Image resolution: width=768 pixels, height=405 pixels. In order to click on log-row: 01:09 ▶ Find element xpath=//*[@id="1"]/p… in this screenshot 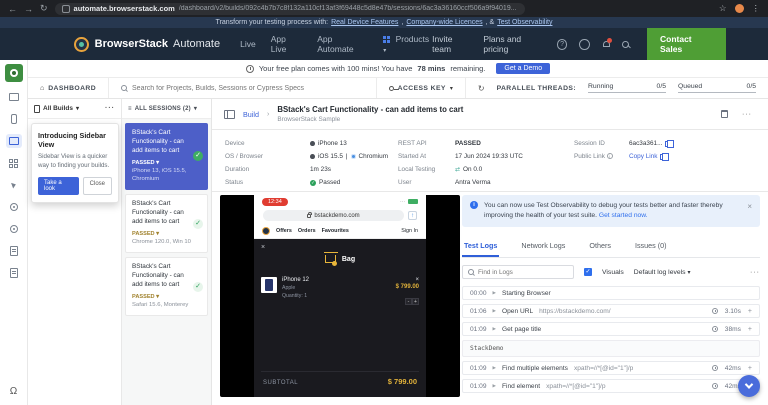, I will do `click(611, 386)`.